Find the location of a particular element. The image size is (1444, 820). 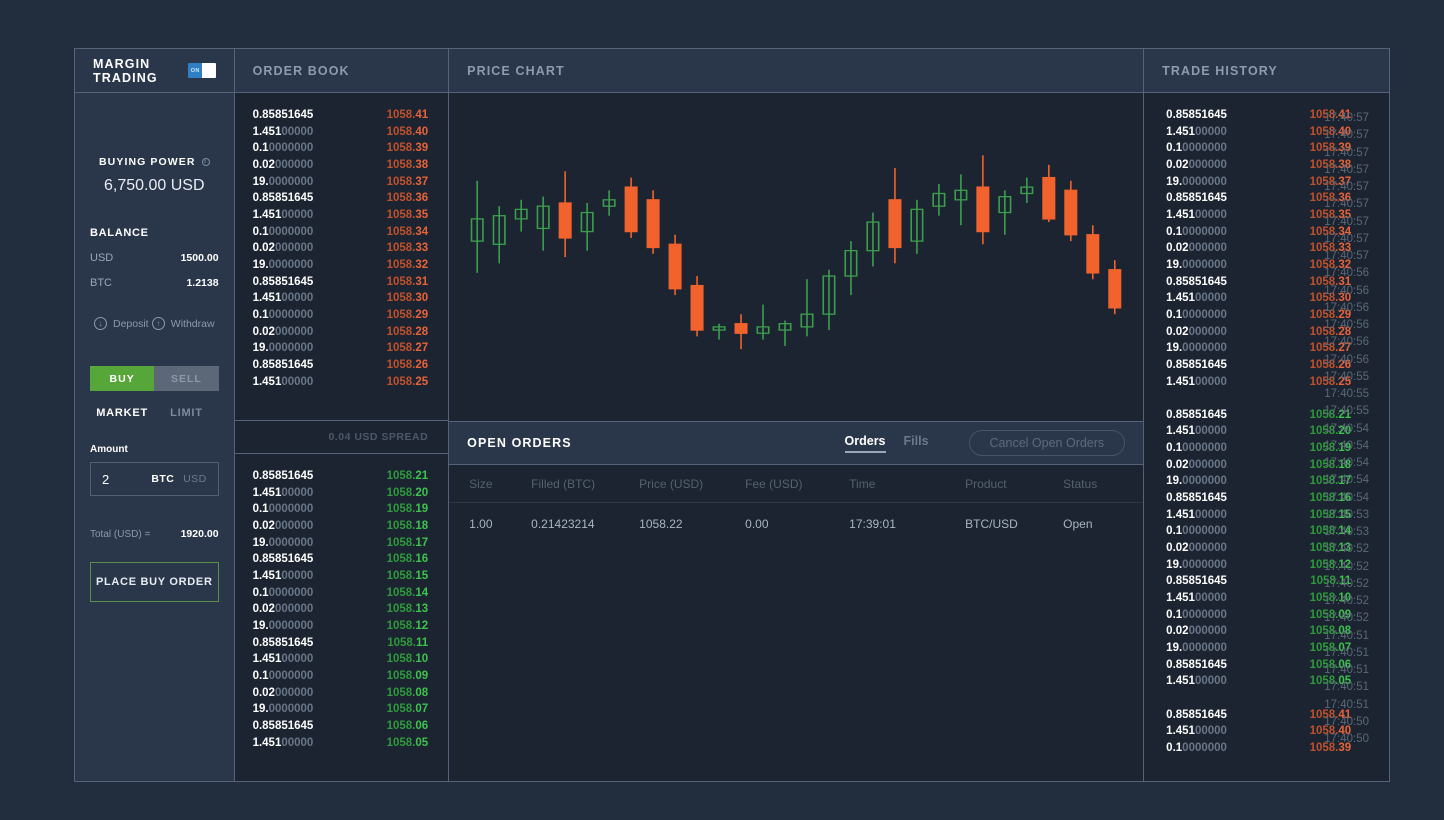

order-book-row: 19.0000000 1058.37 is located at coordinates (341, 182).